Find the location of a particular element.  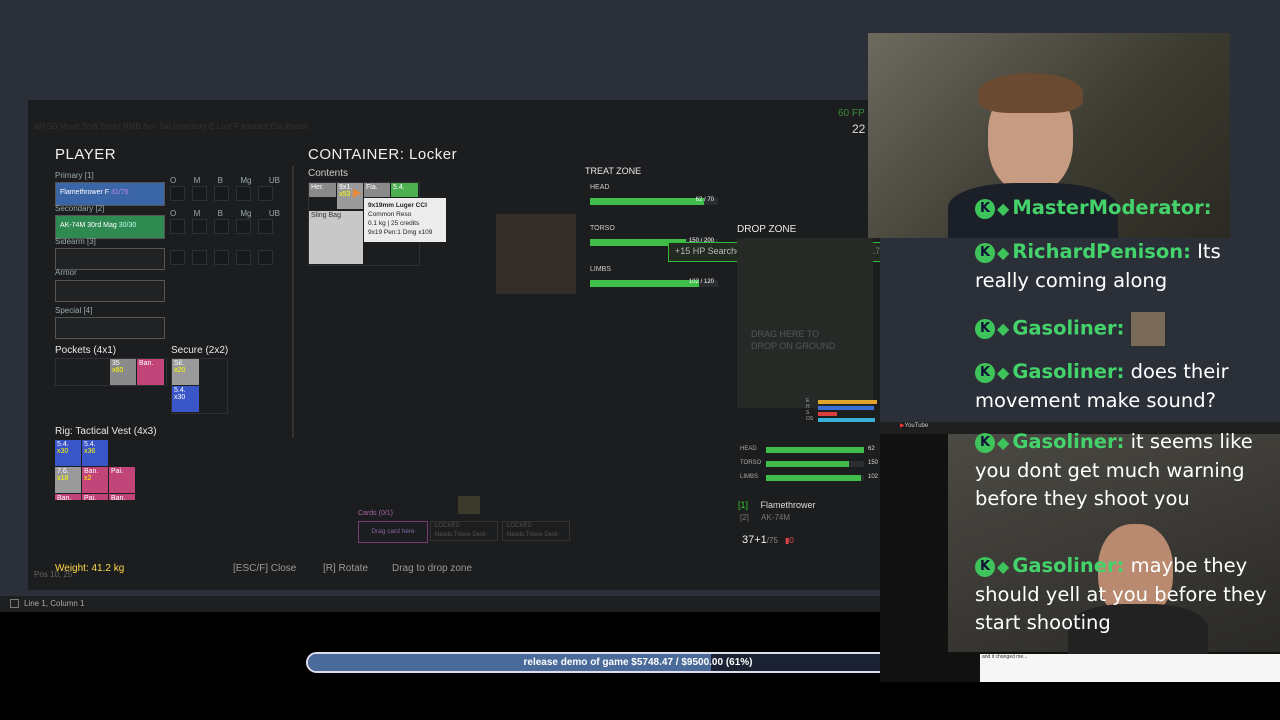

pockets-grid: 35 x60 Ban. is located at coordinates (111, 372).